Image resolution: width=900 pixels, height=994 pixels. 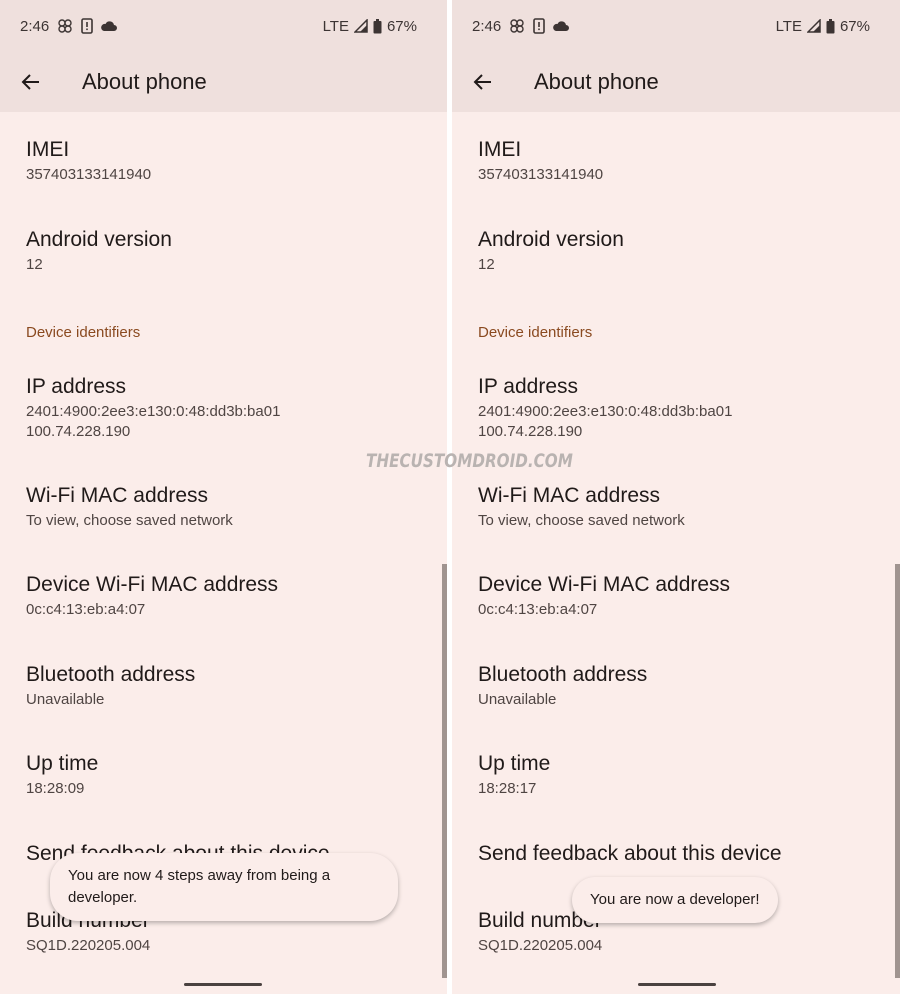 What do you see at coordinates (679, 775) in the screenshot?
I see `pref-up-time: Up time 18:28:17` at bounding box center [679, 775].